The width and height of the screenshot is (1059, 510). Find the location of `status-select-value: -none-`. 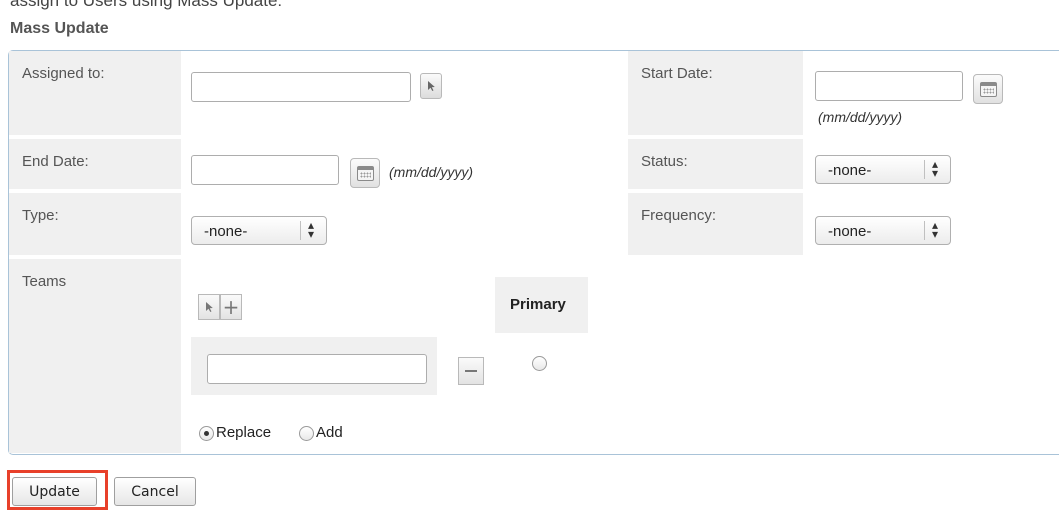

status-select-value: -none- is located at coordinates (850, 170).